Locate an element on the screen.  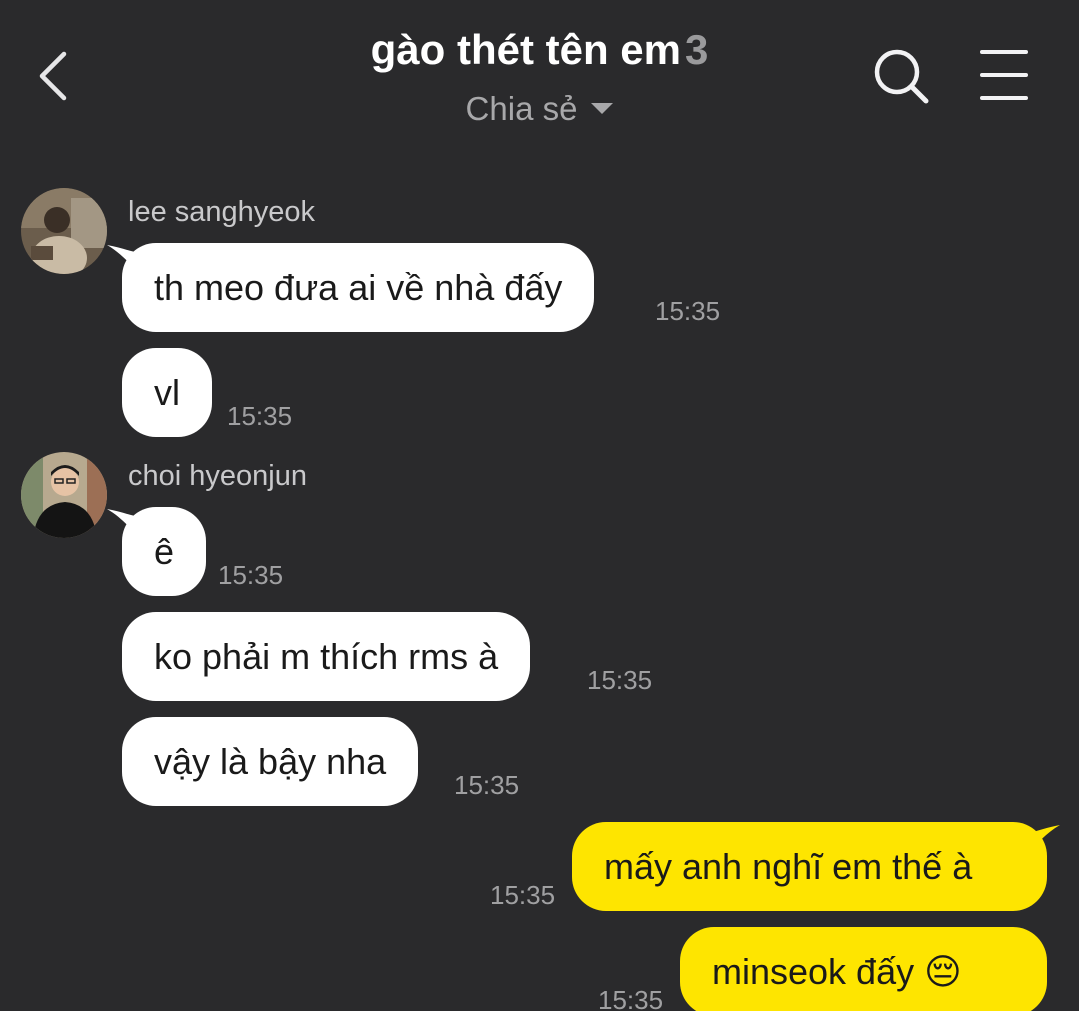
member-count: 3 is located at coordinates (697, 49).